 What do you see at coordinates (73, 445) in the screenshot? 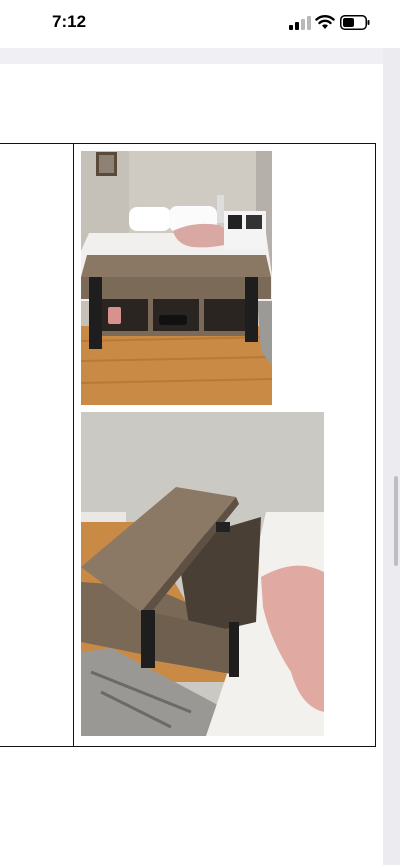
I see `table-column-divider` at bounding box center [73, 445].